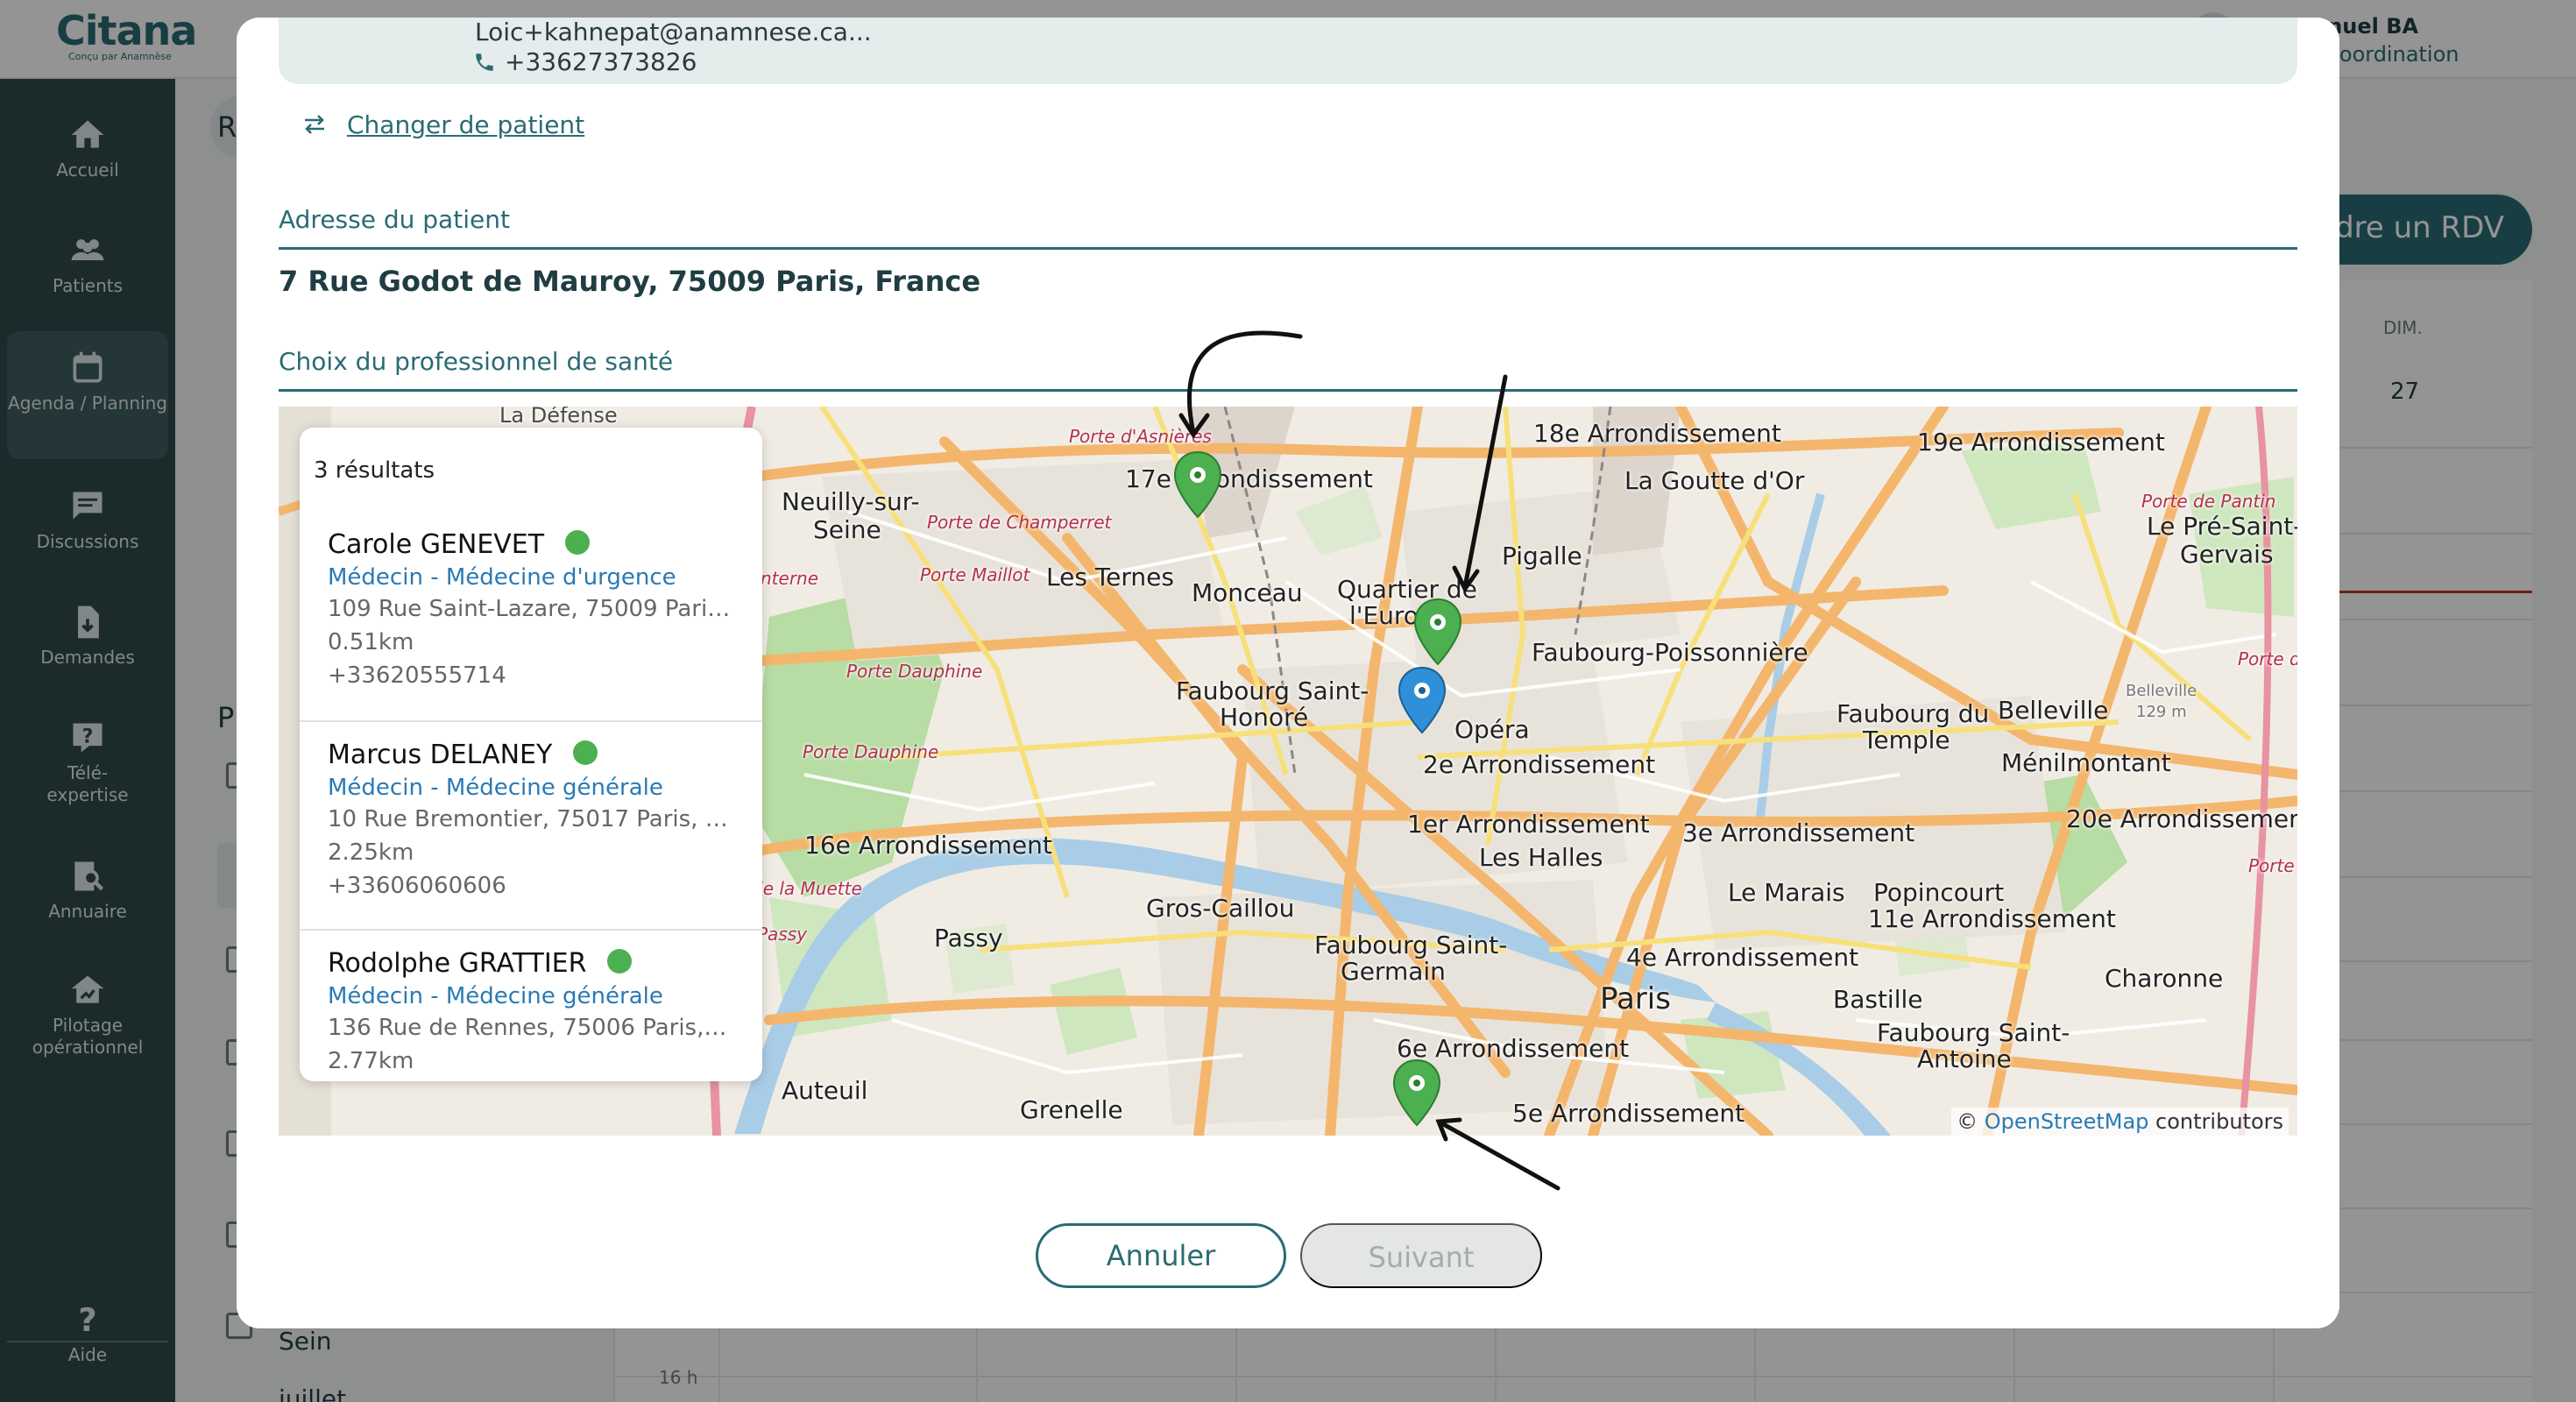 Image resolution: width=2576 pixels, height=1402 pixels. What do you see at coordinates (601, 61) in the screenshot?
I see `patient-phone: +33627373826` at bounding box center [601, 61].